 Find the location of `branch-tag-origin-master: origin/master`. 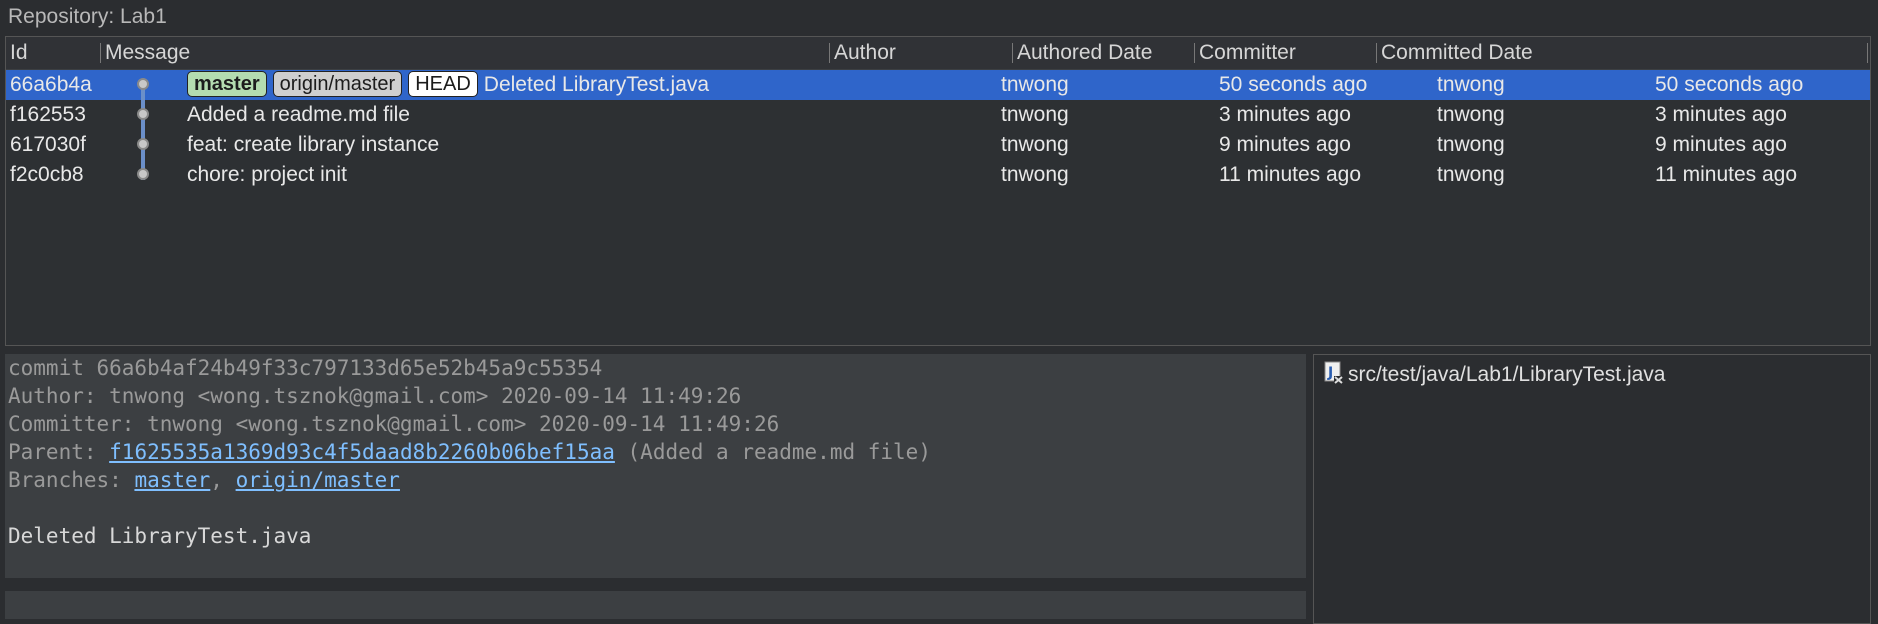

branch-tag-origin-master: origin/master is located at coordinates (337, 84).